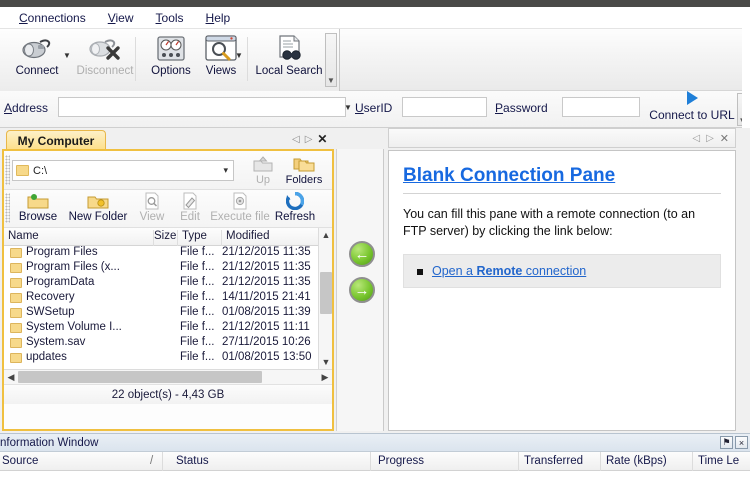 The width and height of the screenshot is (750, 502). Describe the element at coordinates (67, 55) in the screenshot. I see `connect-dropdown-arrow: ▼` at that location.